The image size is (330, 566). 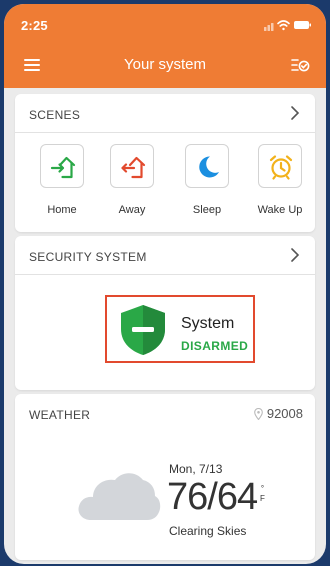 I want to click on scene-away-button, so click(x=132, y=166).